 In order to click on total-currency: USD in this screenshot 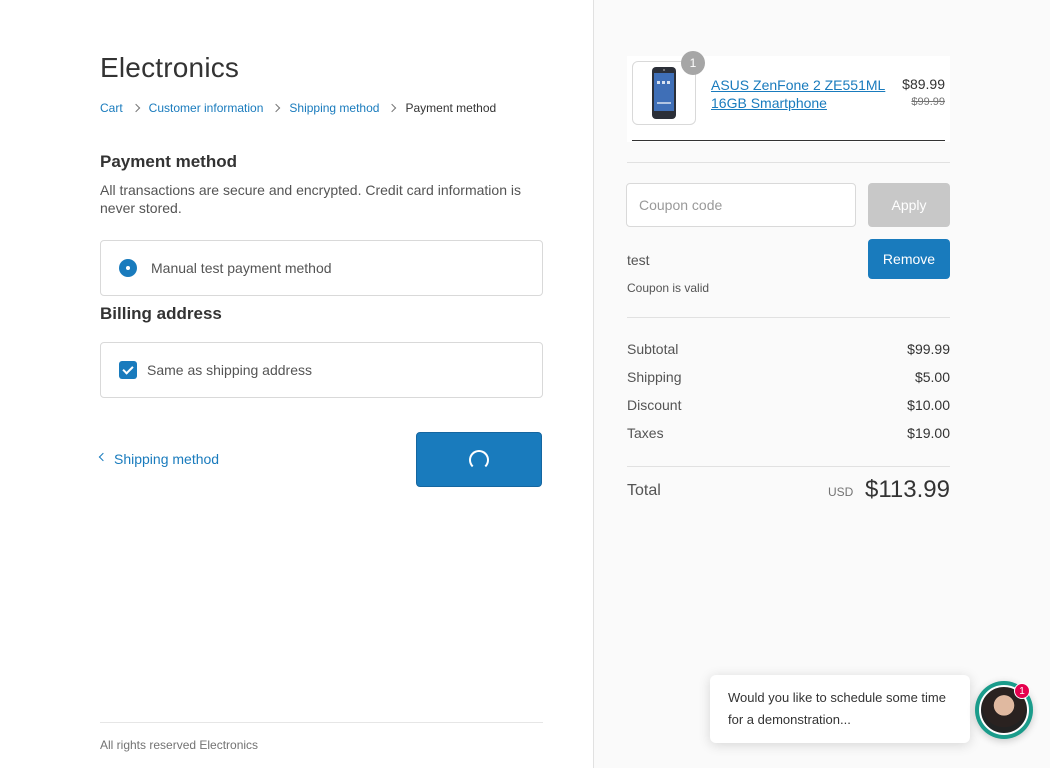, I will do `click(841, 492)`.